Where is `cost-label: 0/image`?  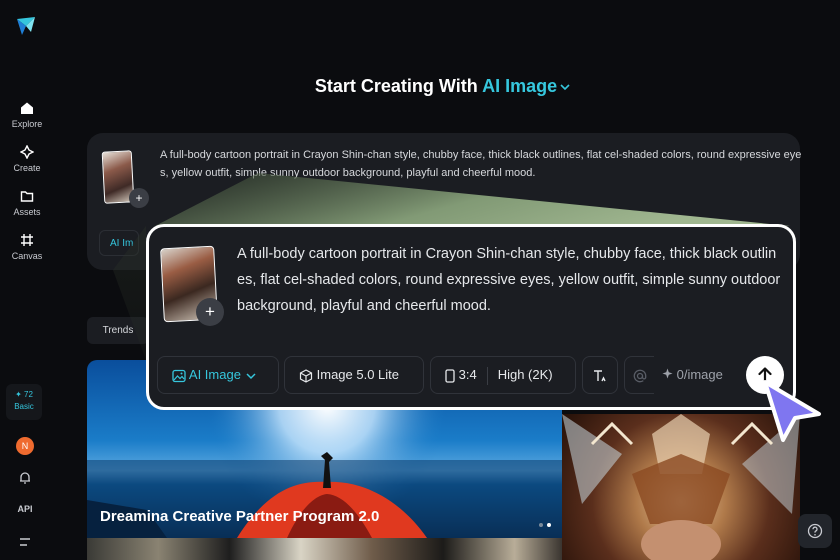 cost-label: 0/image is located at coordinates (699, 374).